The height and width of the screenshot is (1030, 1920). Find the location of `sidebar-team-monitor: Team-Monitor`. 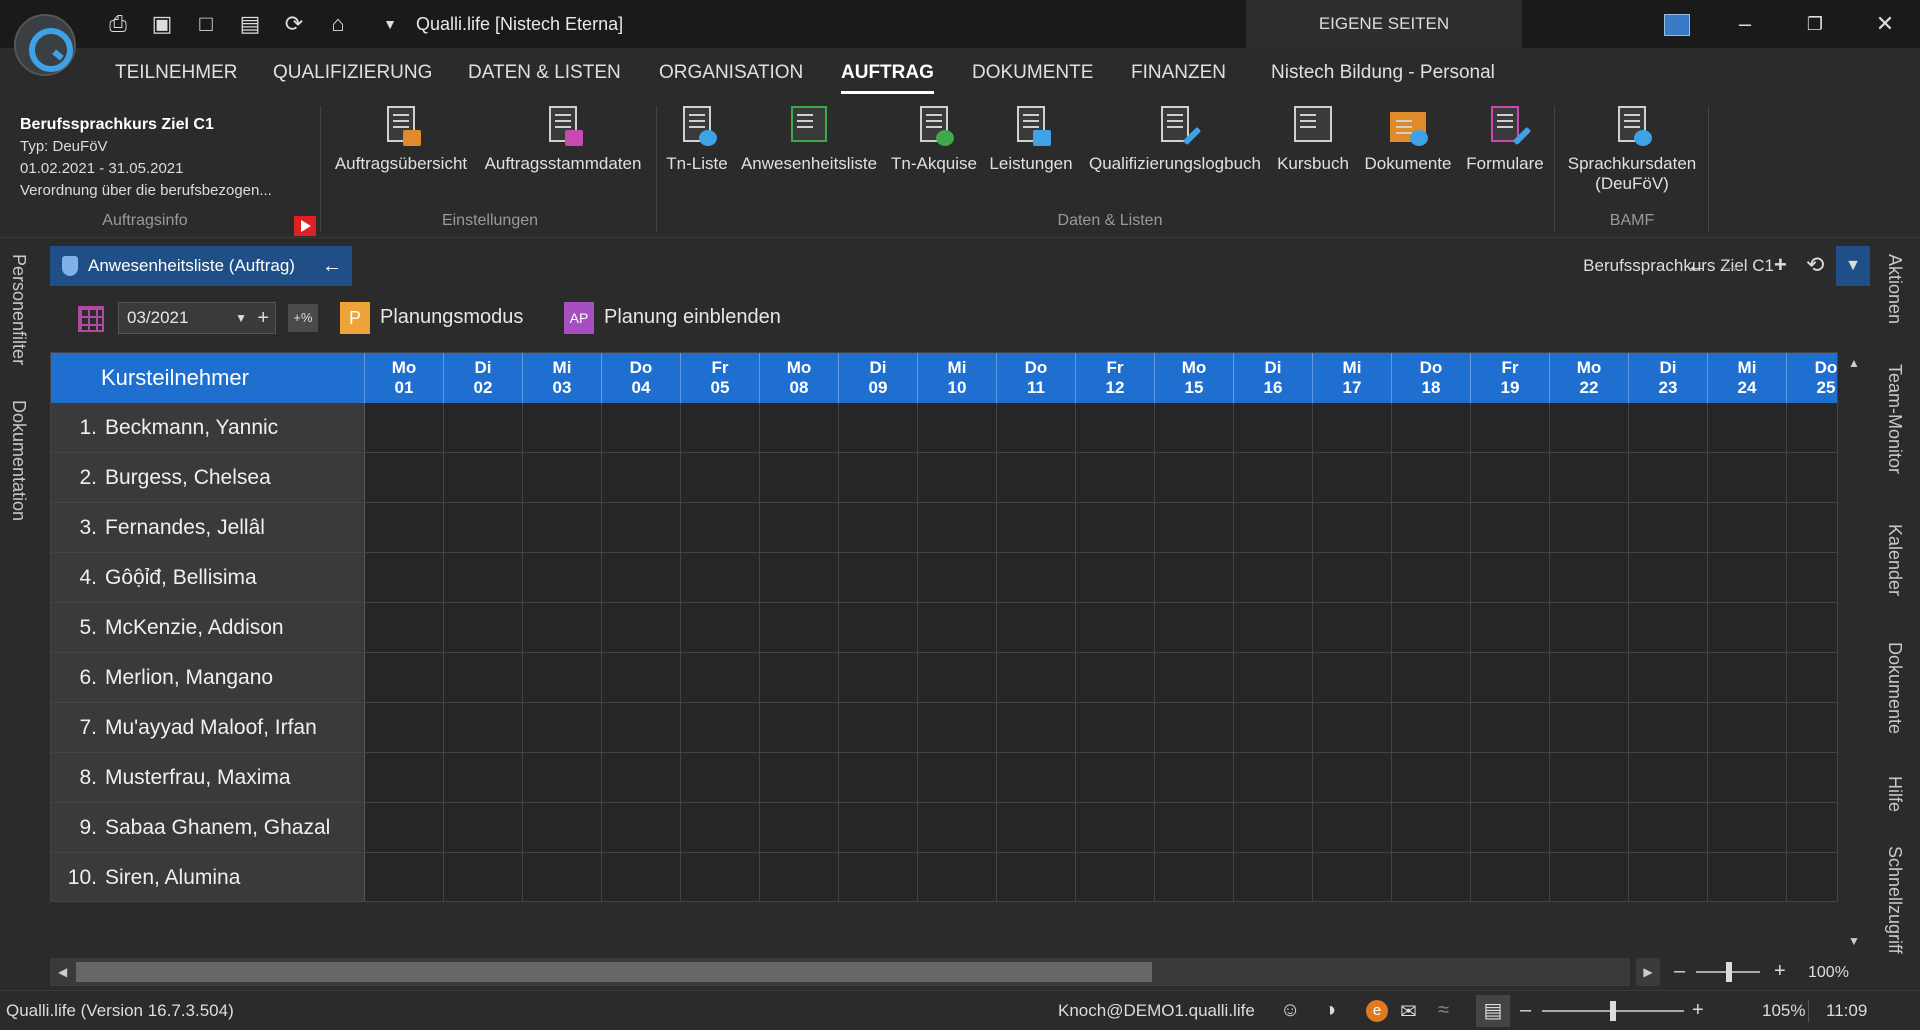

sidebar-team-monitor: Team-Monitor is located at coordinates (1894, 419).